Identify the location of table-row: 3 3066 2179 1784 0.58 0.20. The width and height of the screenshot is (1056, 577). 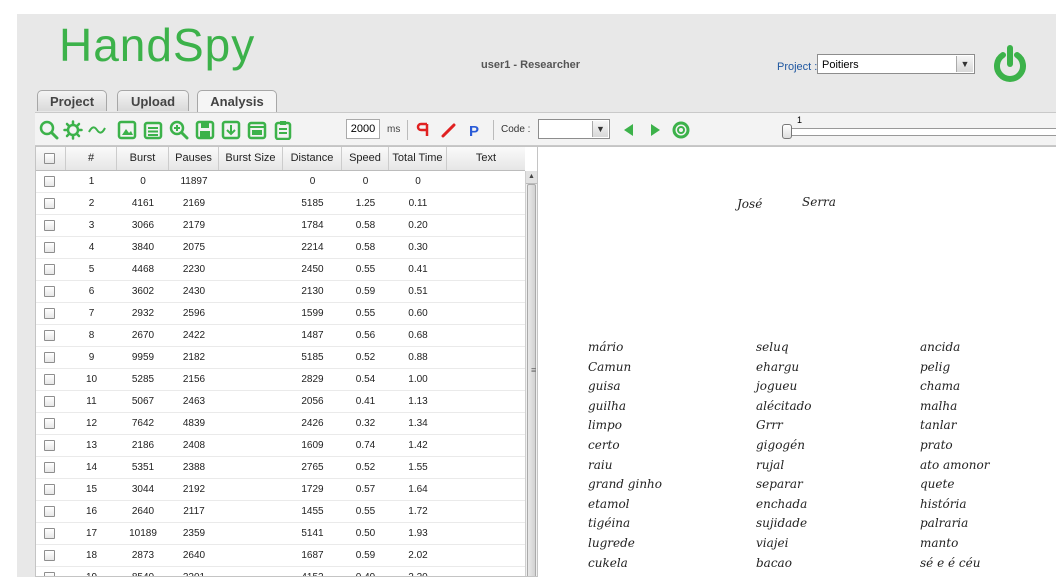
(280, 226).